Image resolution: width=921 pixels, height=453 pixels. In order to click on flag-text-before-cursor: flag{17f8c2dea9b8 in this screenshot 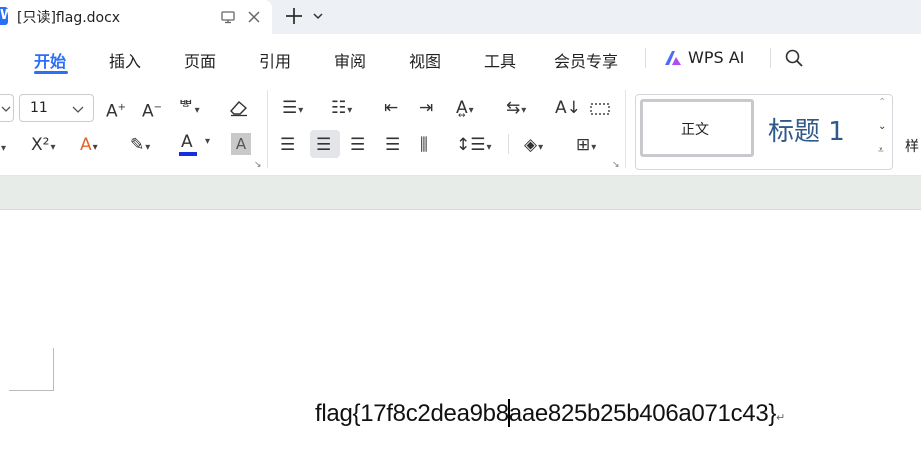, I will do `click(412, 413)`.